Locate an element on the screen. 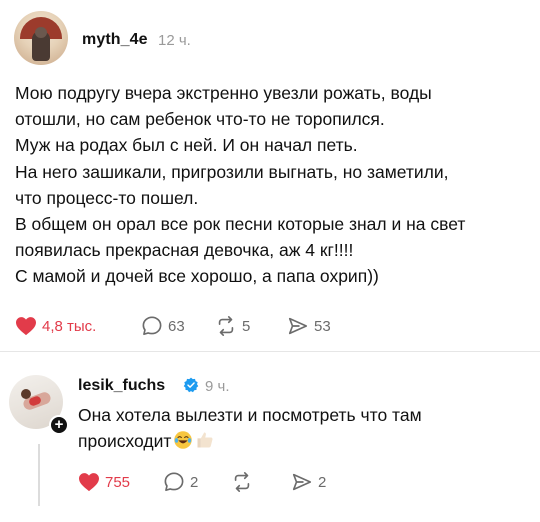  reply-share-button: 2 is located at coordinates (308, 482).